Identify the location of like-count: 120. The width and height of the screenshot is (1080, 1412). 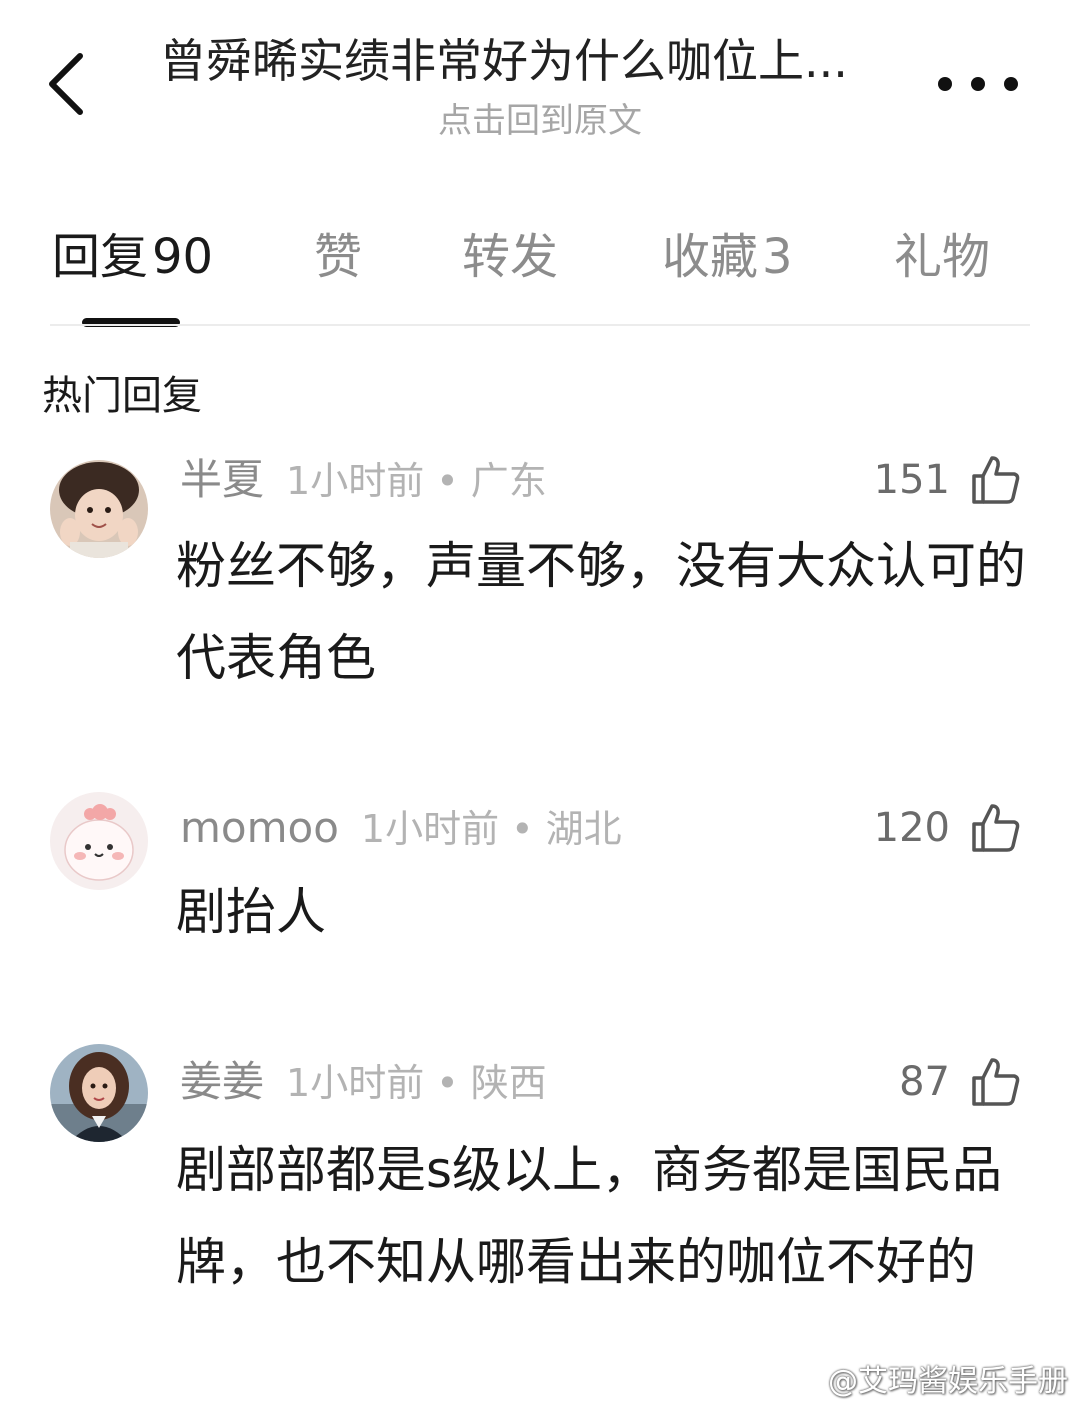
(911, 828).